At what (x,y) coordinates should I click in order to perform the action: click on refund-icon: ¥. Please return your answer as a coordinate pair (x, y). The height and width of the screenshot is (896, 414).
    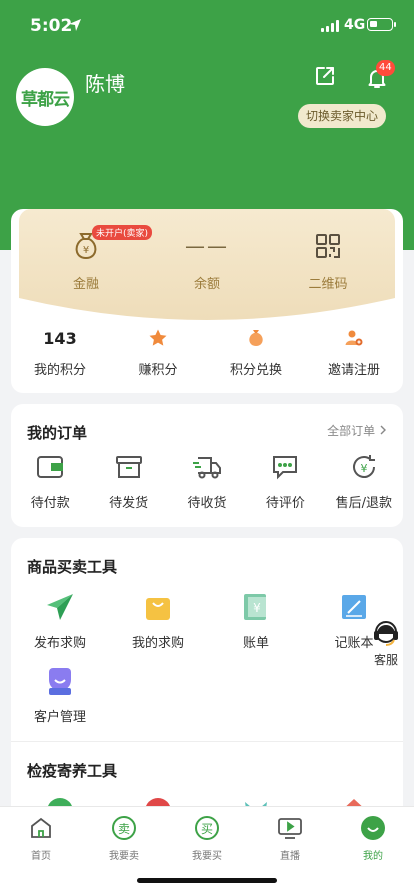
    Looking at the image, I should click on (363, 466).